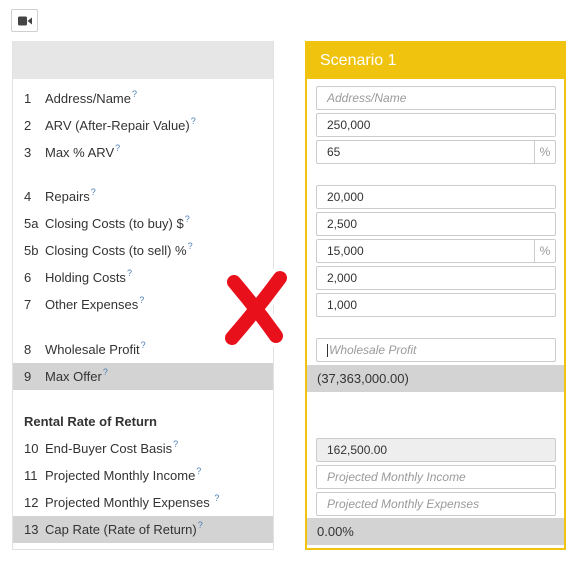 Image resolution: width=585 pixels, height=562 pixels. I want to click on max-pct-arv-input: 65 %, so click(436, 152).